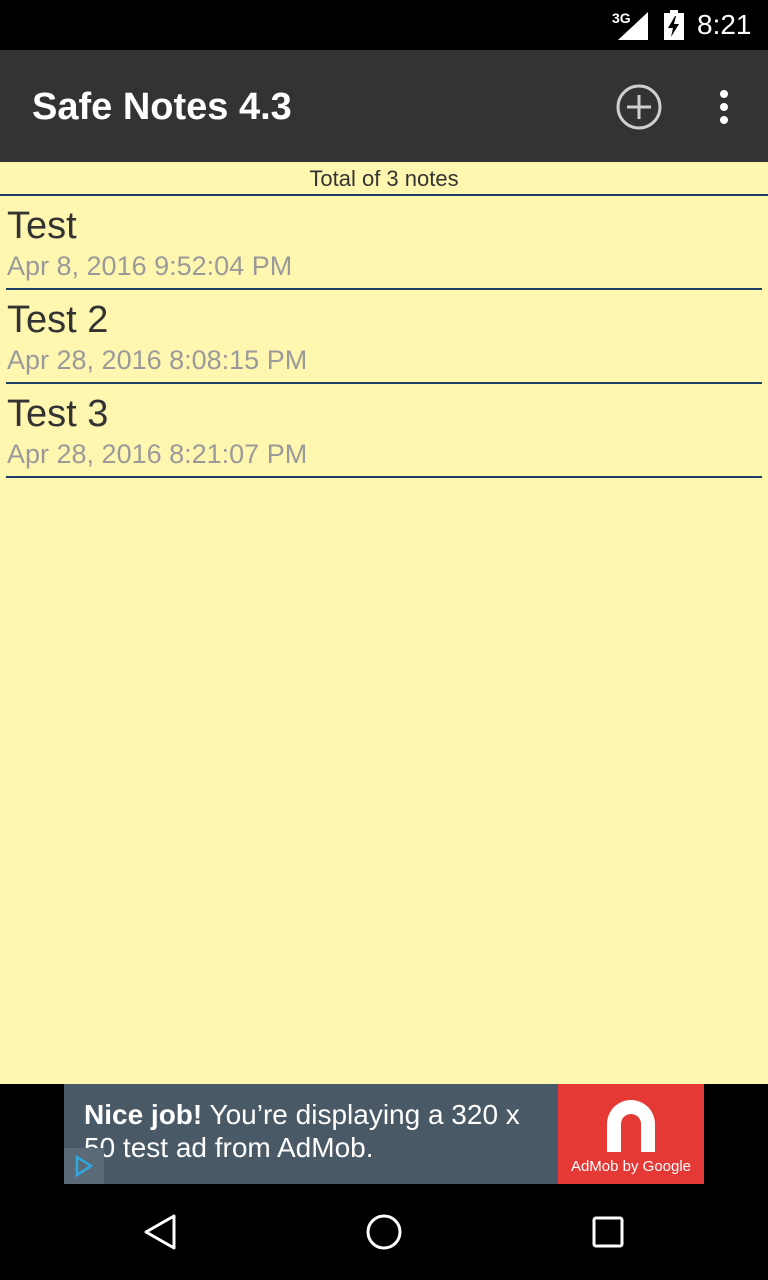  Describe the element at coordinates (150, 266) in the screenshot. I see `note-date: Apr 8, 2016 9:52:04 PM` at that location.